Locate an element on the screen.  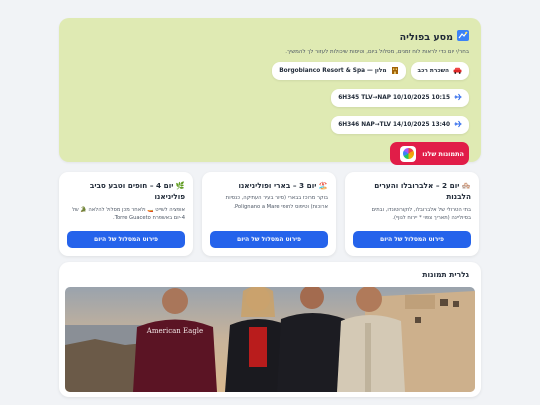
photos-app-icon is located at coordinates (408, 153).